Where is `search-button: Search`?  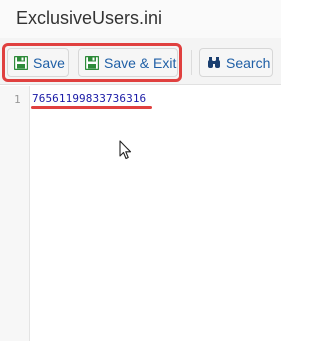
search-button: Search is located at coordinates (236, 62).